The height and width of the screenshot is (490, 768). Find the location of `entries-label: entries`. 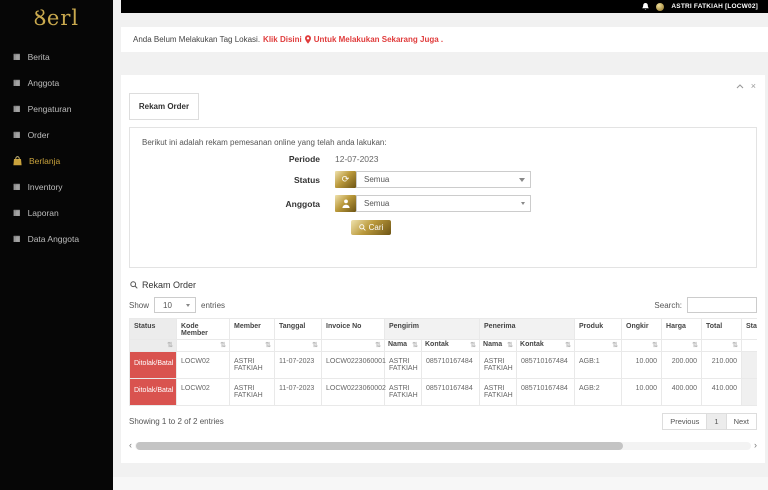

entries-label: entries is located at coordinates (213, 305).